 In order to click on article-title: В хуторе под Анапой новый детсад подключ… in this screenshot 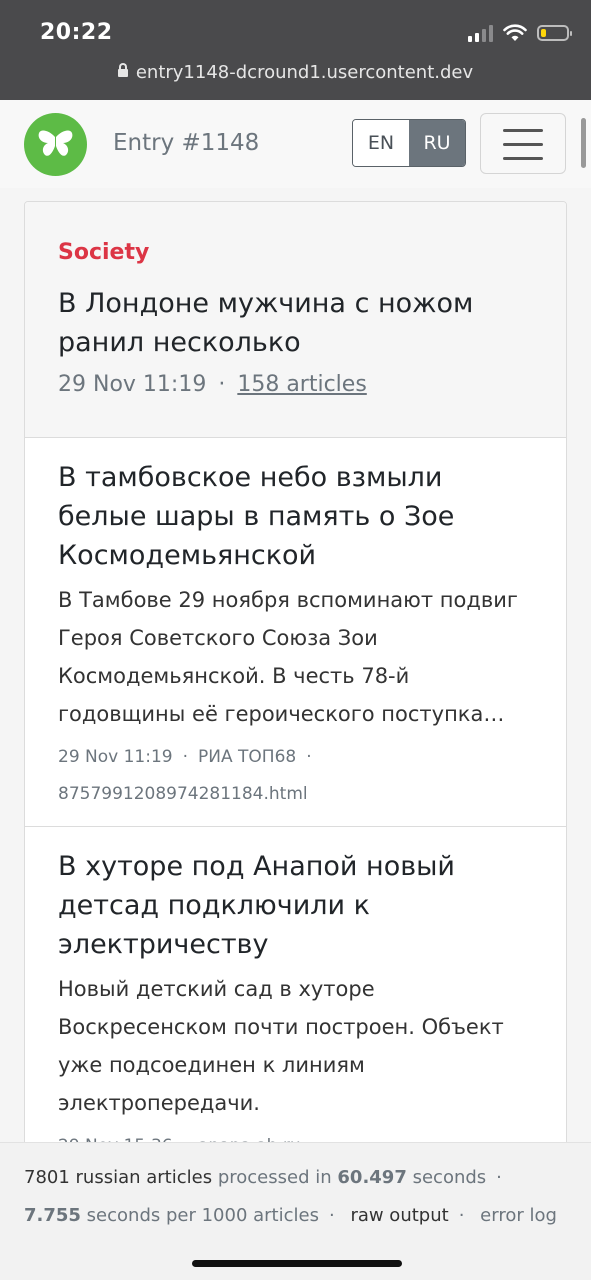, I will do `click(295, 905)`.